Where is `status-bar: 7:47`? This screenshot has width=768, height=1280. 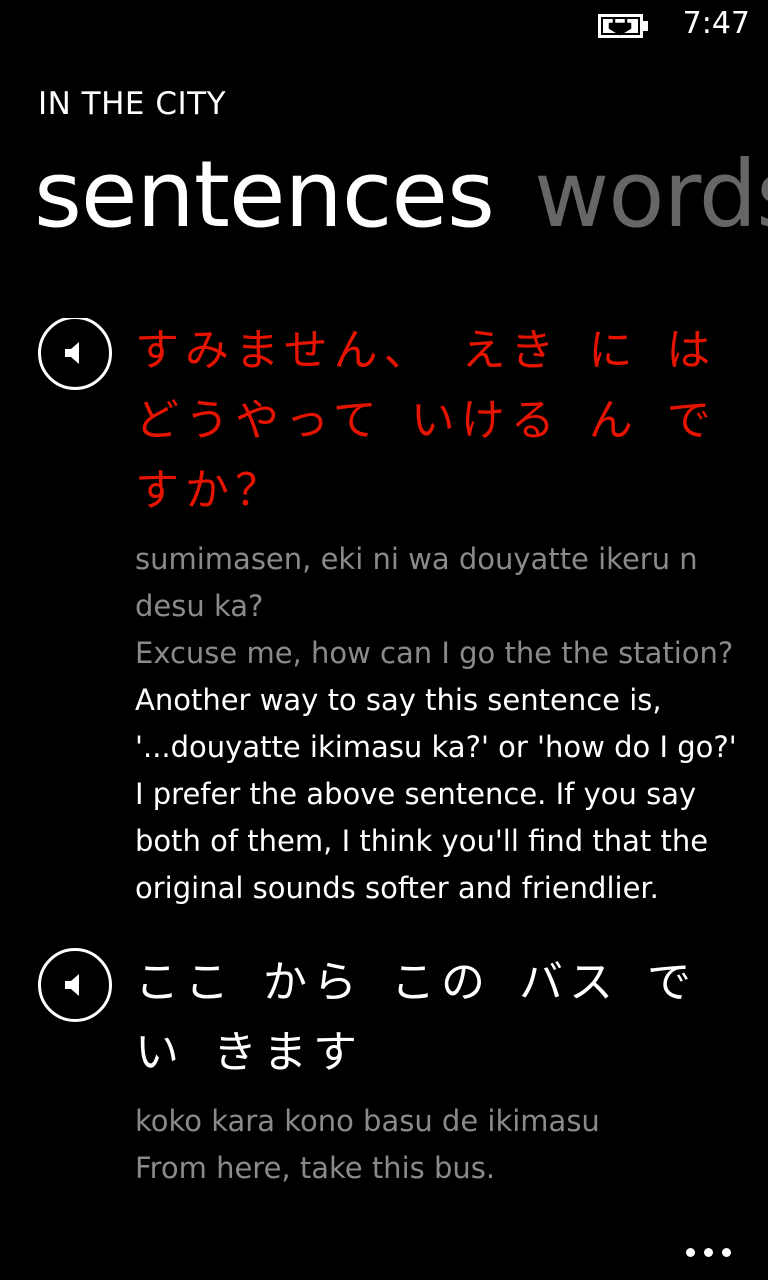 status-bar: 7:47 is located at coordinates (384, 25).